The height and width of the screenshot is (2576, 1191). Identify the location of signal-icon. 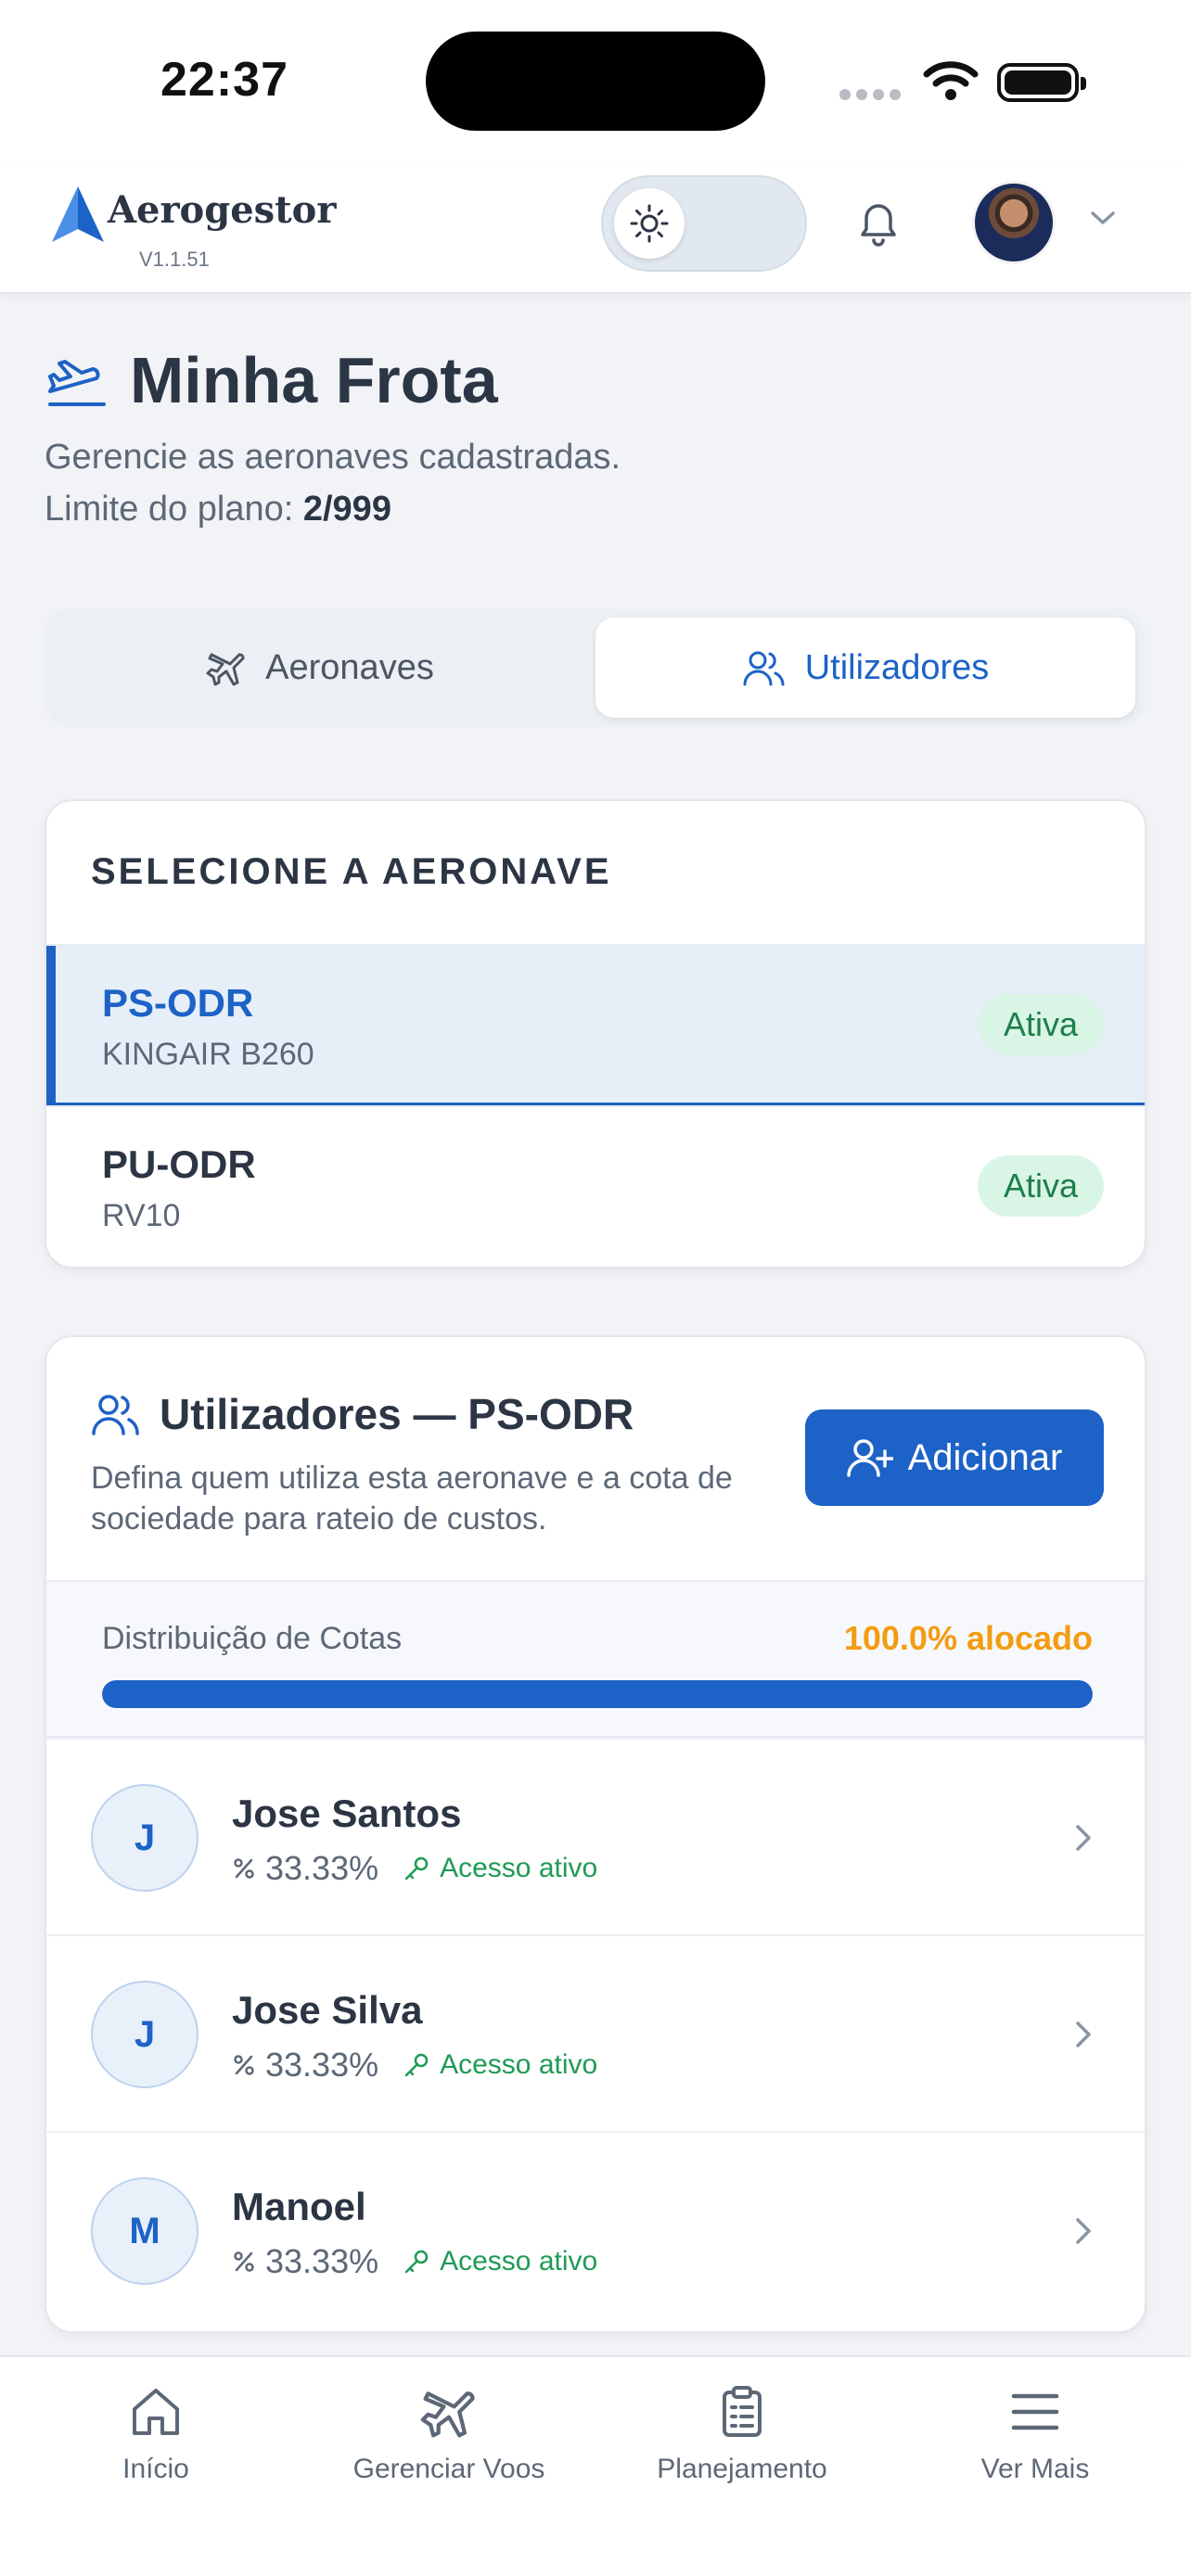
(871, 95).